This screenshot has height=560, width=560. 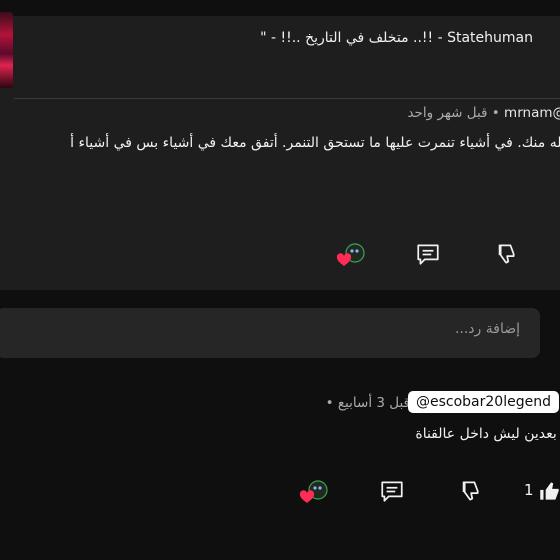 What do you see at coordinates (374, 403) in the screenshot?
I see `comment-time: قبل 3 أسابيع` at bounding box center [374, 403].